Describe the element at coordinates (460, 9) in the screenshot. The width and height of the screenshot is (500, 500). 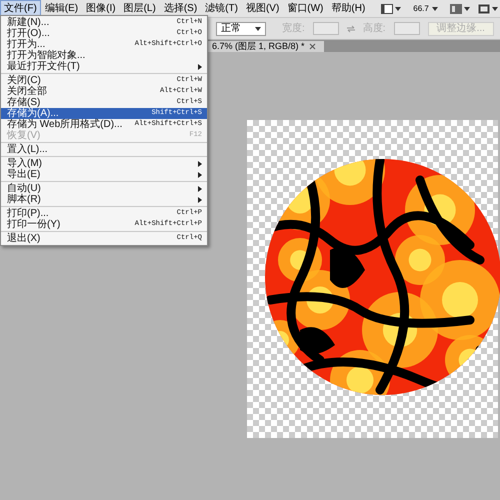
I see `arrange-icon` at that location.